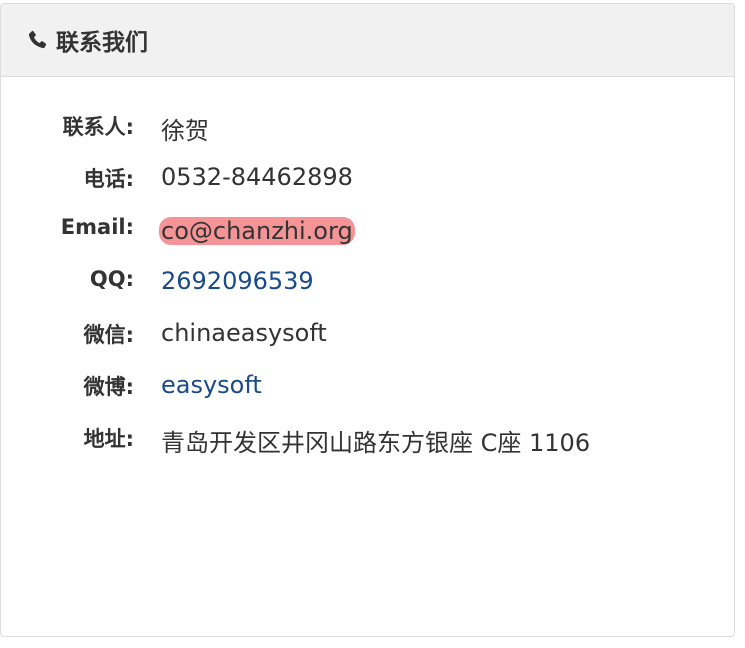  What do you see at coordinates (111, 279) in the screenshot?
I see `contact-label: QQ:` at bounding box center [111, 279].